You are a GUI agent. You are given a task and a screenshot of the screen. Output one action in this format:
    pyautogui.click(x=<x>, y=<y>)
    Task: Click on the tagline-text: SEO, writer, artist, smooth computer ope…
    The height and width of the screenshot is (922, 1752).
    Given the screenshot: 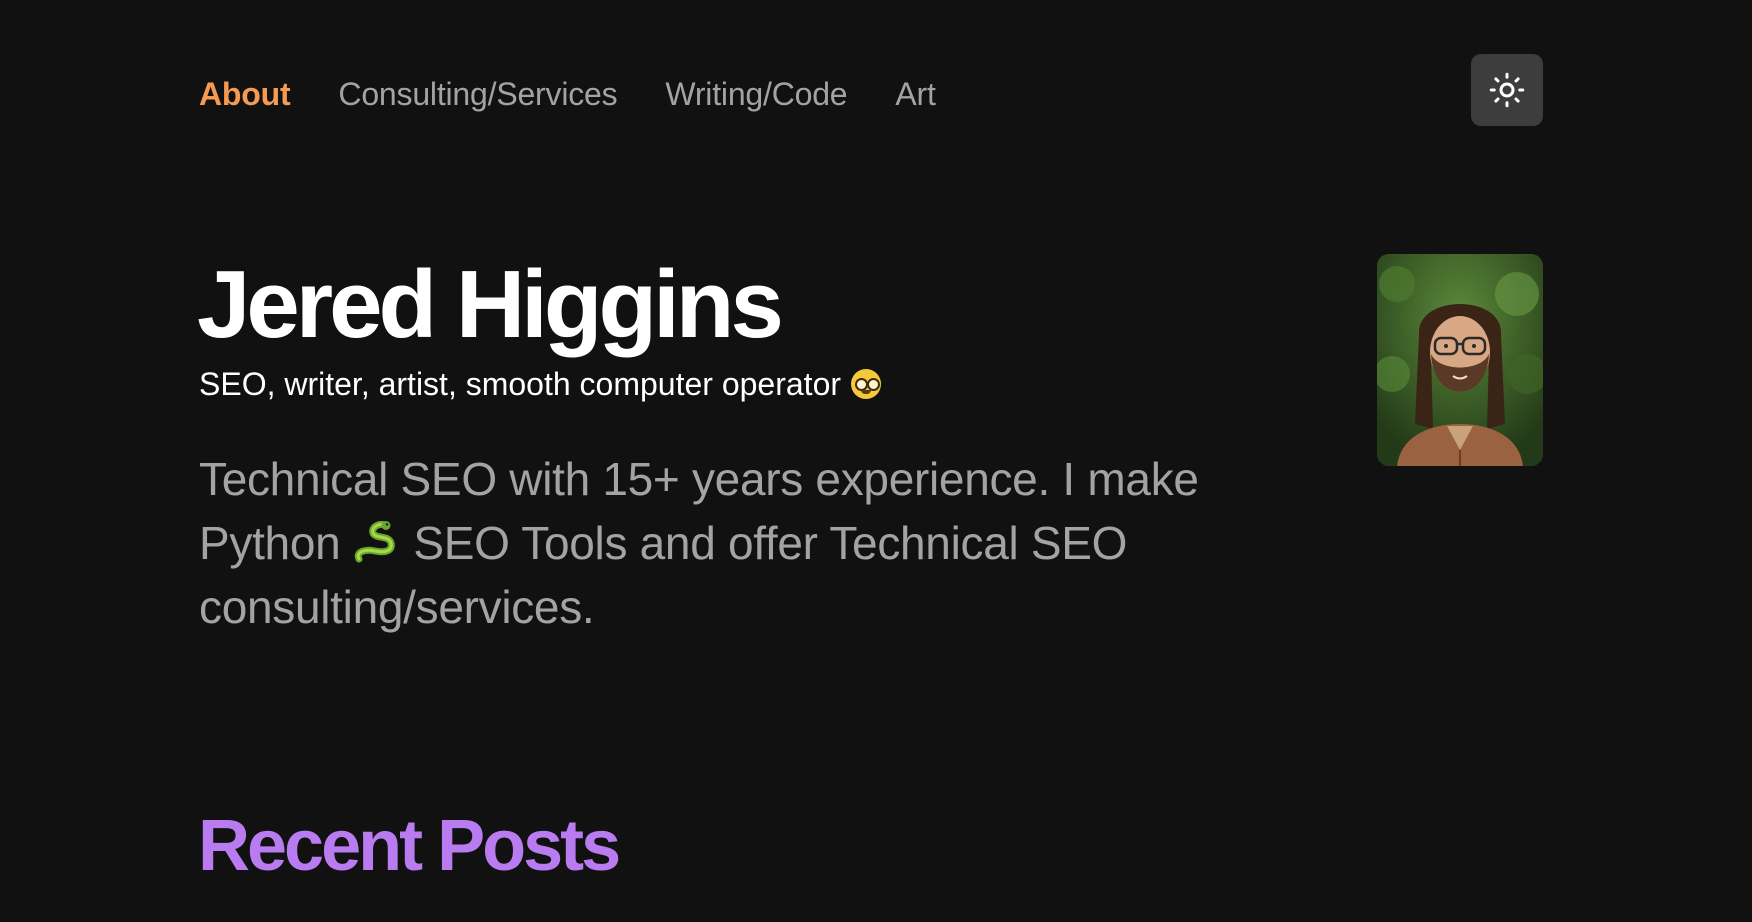 What is the action you would take?
    pyautogui.click(x=520, y=384)
    